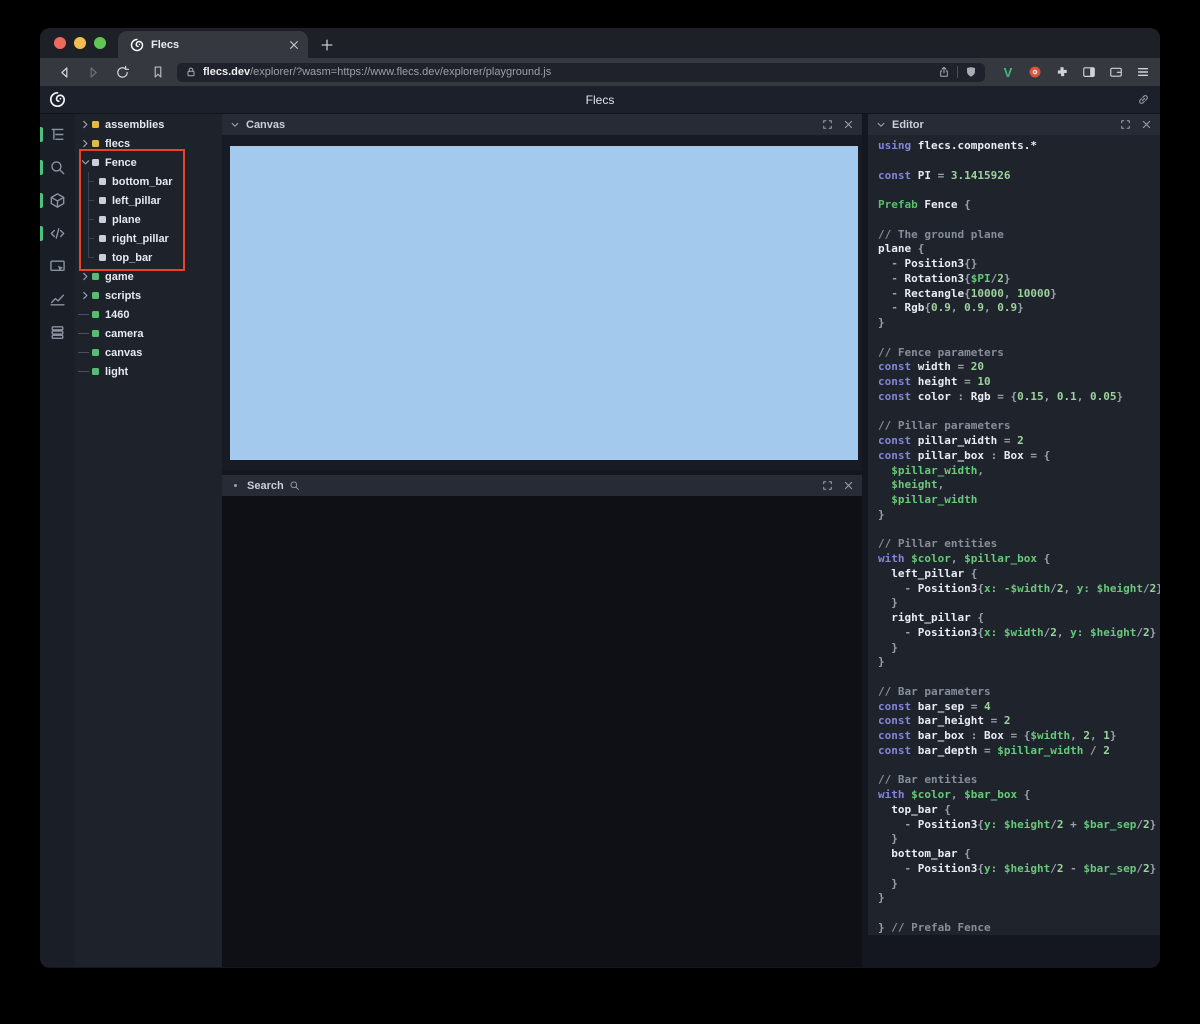 The image size is (1200, 1024). Describe the element at coordinates (57, 233) in the screenshot. I see `sidebar-code-icon` at that location.